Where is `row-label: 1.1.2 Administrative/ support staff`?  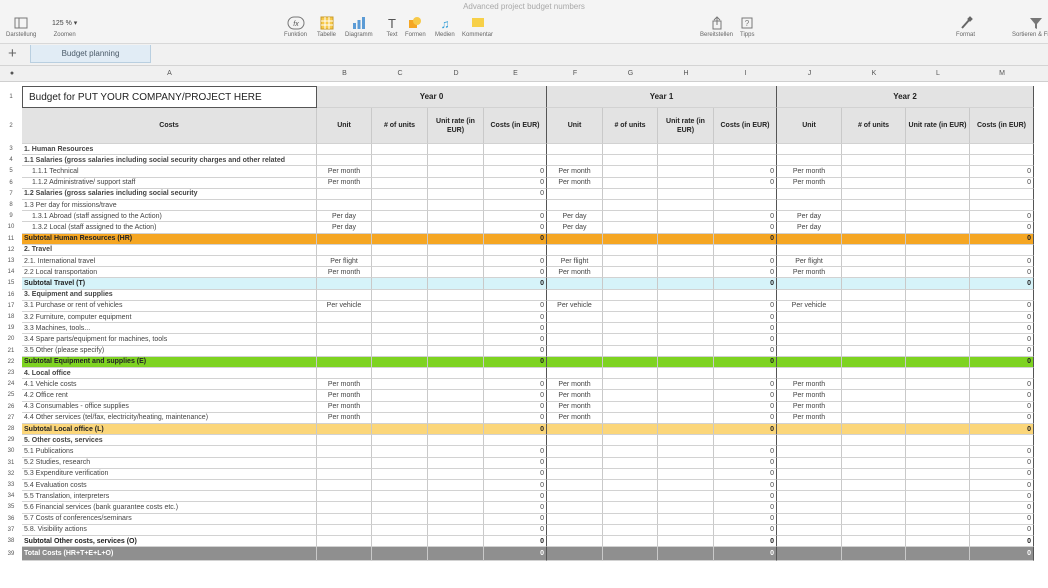
row-label: 1.1.2 Administrative/ support staff is located at coordinates (169, 183).